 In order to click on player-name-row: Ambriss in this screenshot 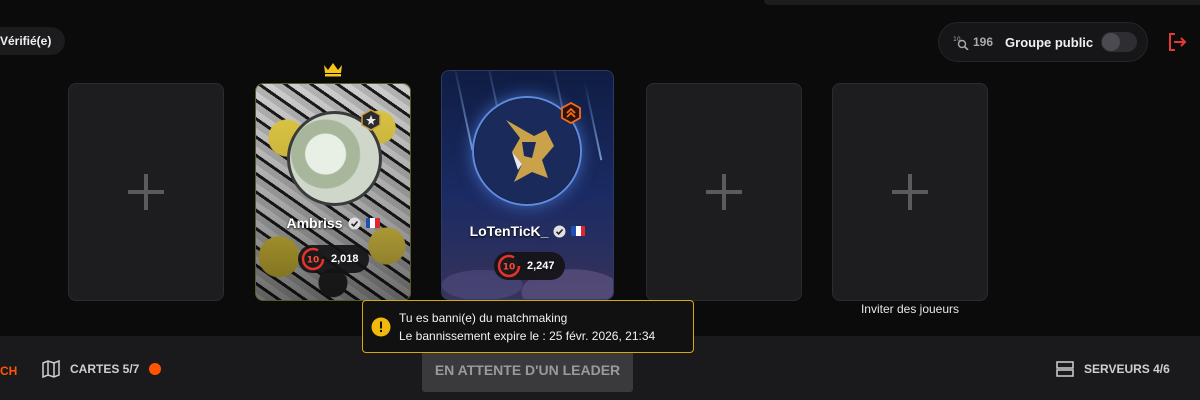, I will do `click(333, 223)`.